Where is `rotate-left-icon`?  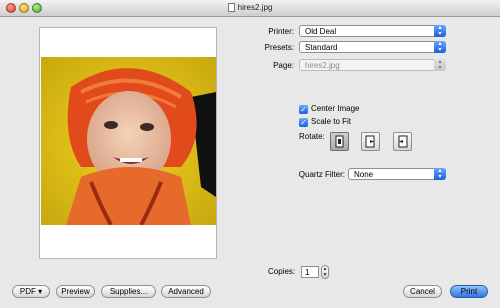 rotate-left-icon is located at coordinates (370, 141).